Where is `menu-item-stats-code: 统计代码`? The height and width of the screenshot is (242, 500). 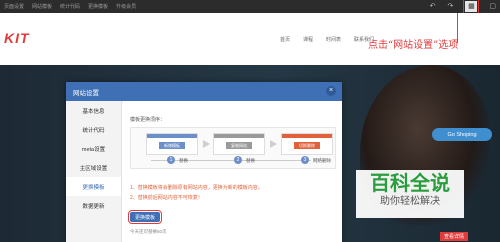 menu-item-stats-code: 统计代码 is located at coordinates (70, 6).